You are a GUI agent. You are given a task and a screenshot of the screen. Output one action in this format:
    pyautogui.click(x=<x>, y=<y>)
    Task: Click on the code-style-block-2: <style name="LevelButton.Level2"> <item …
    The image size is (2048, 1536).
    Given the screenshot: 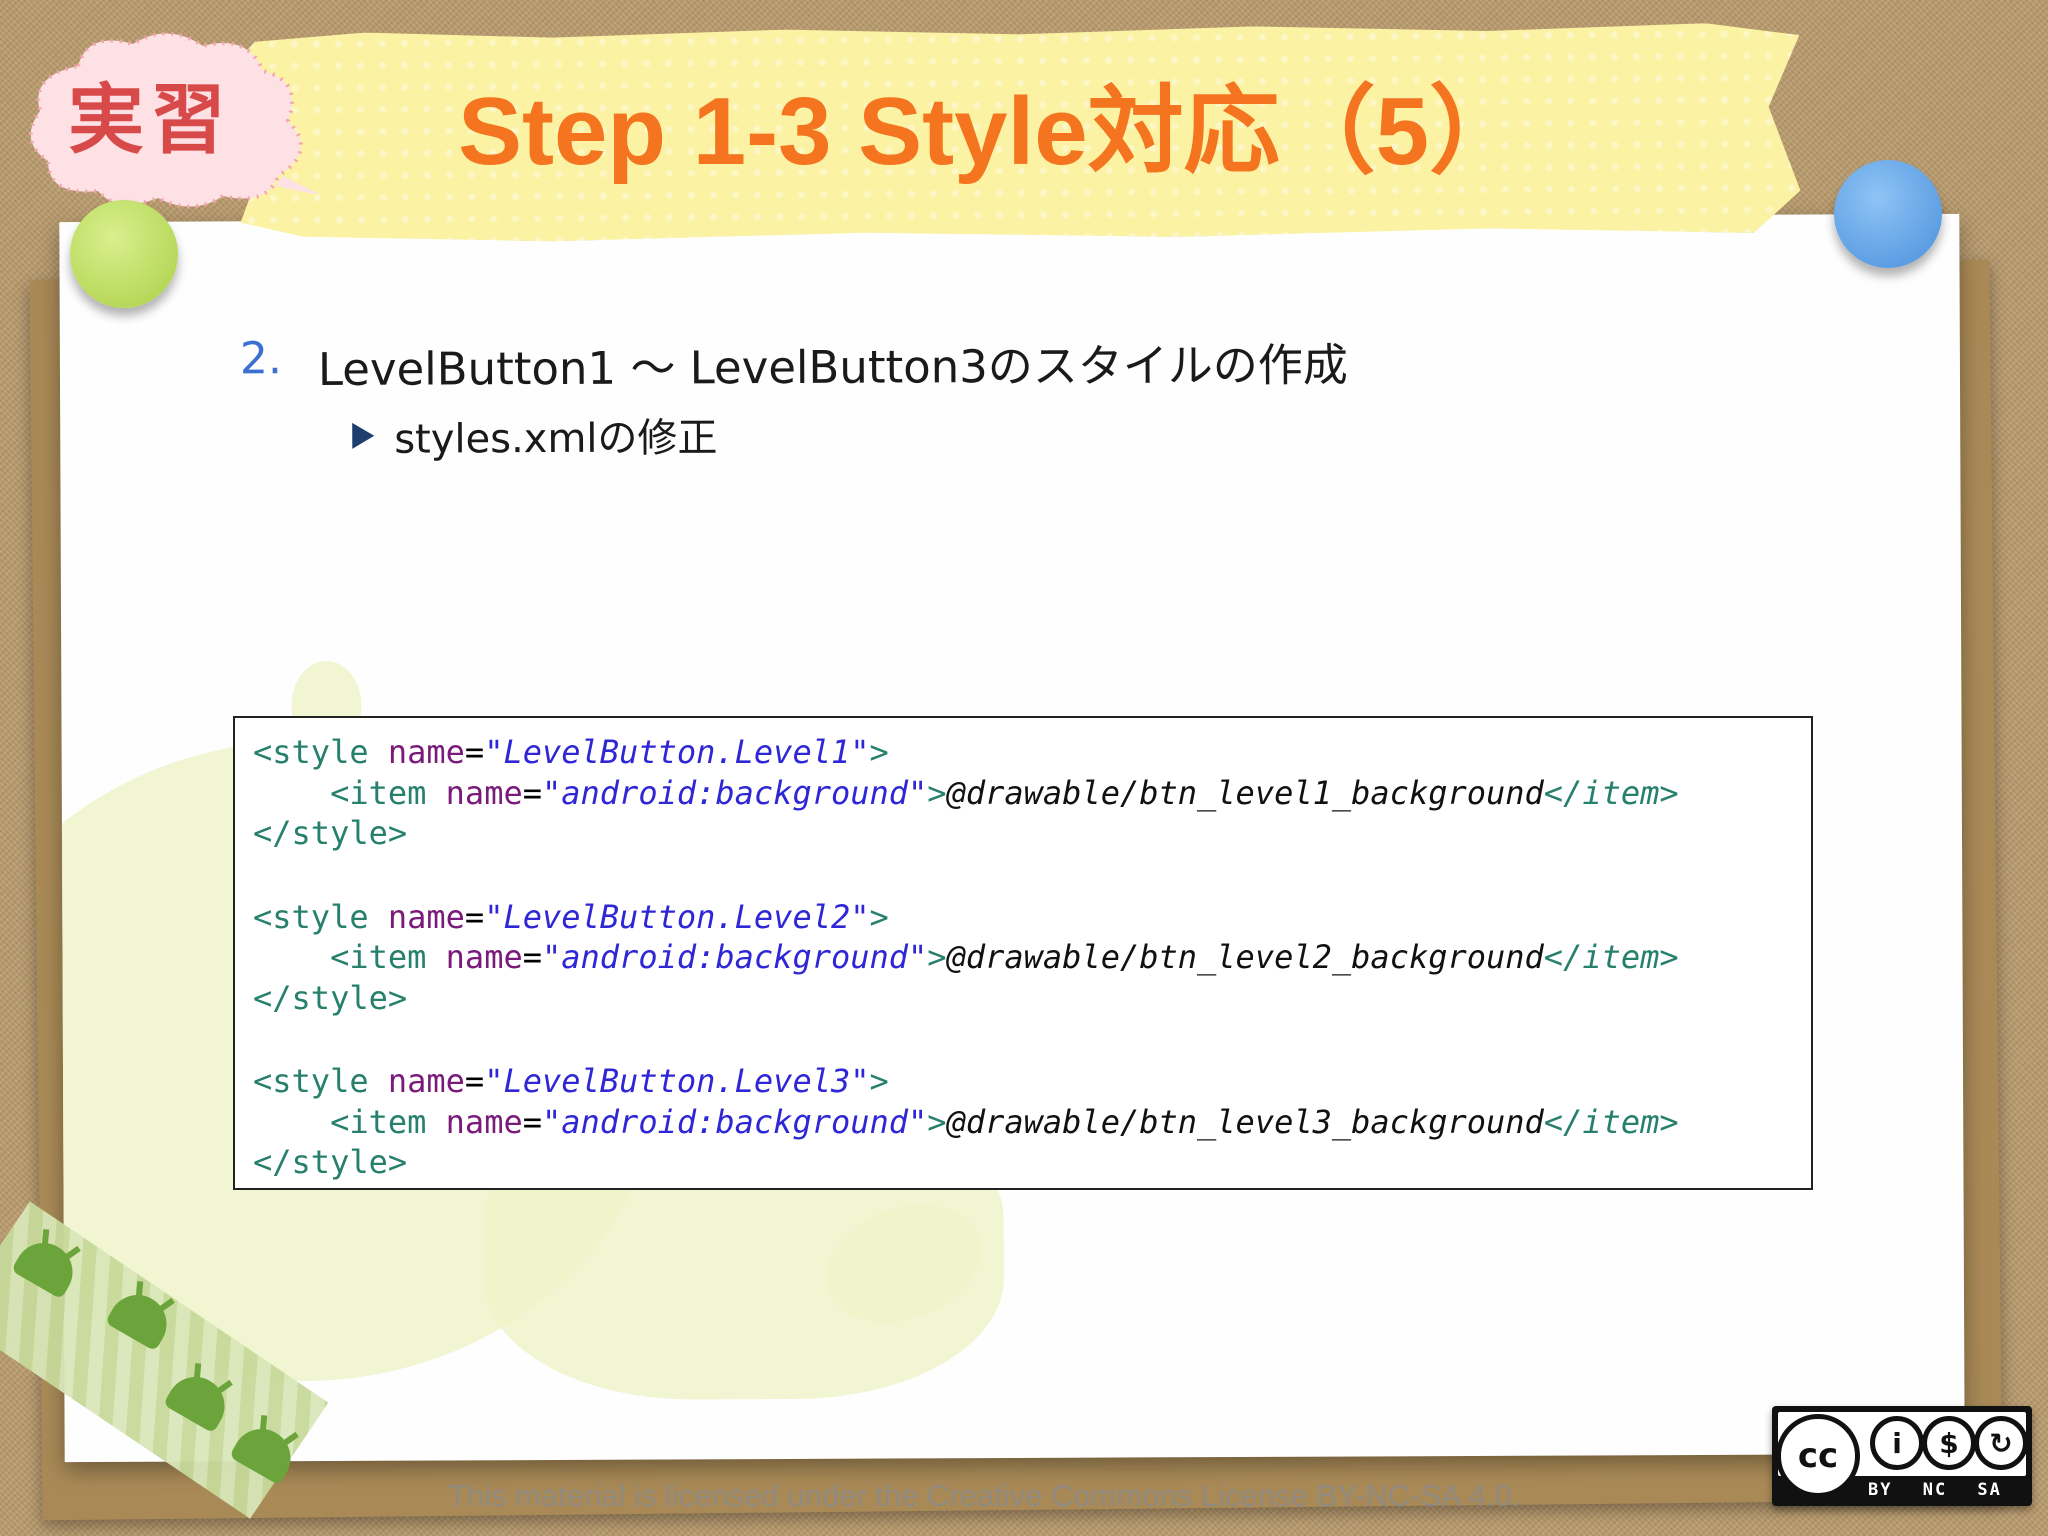 What is the action you would take?
    pyautogui.click(x=1023, y=958)
    